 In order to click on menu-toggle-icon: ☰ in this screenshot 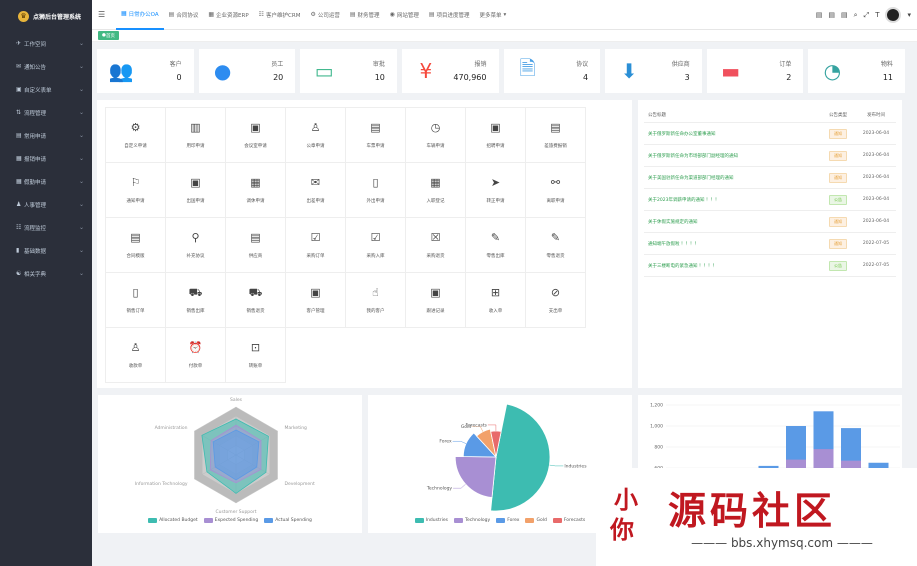, I will do `click(105, 14)`.